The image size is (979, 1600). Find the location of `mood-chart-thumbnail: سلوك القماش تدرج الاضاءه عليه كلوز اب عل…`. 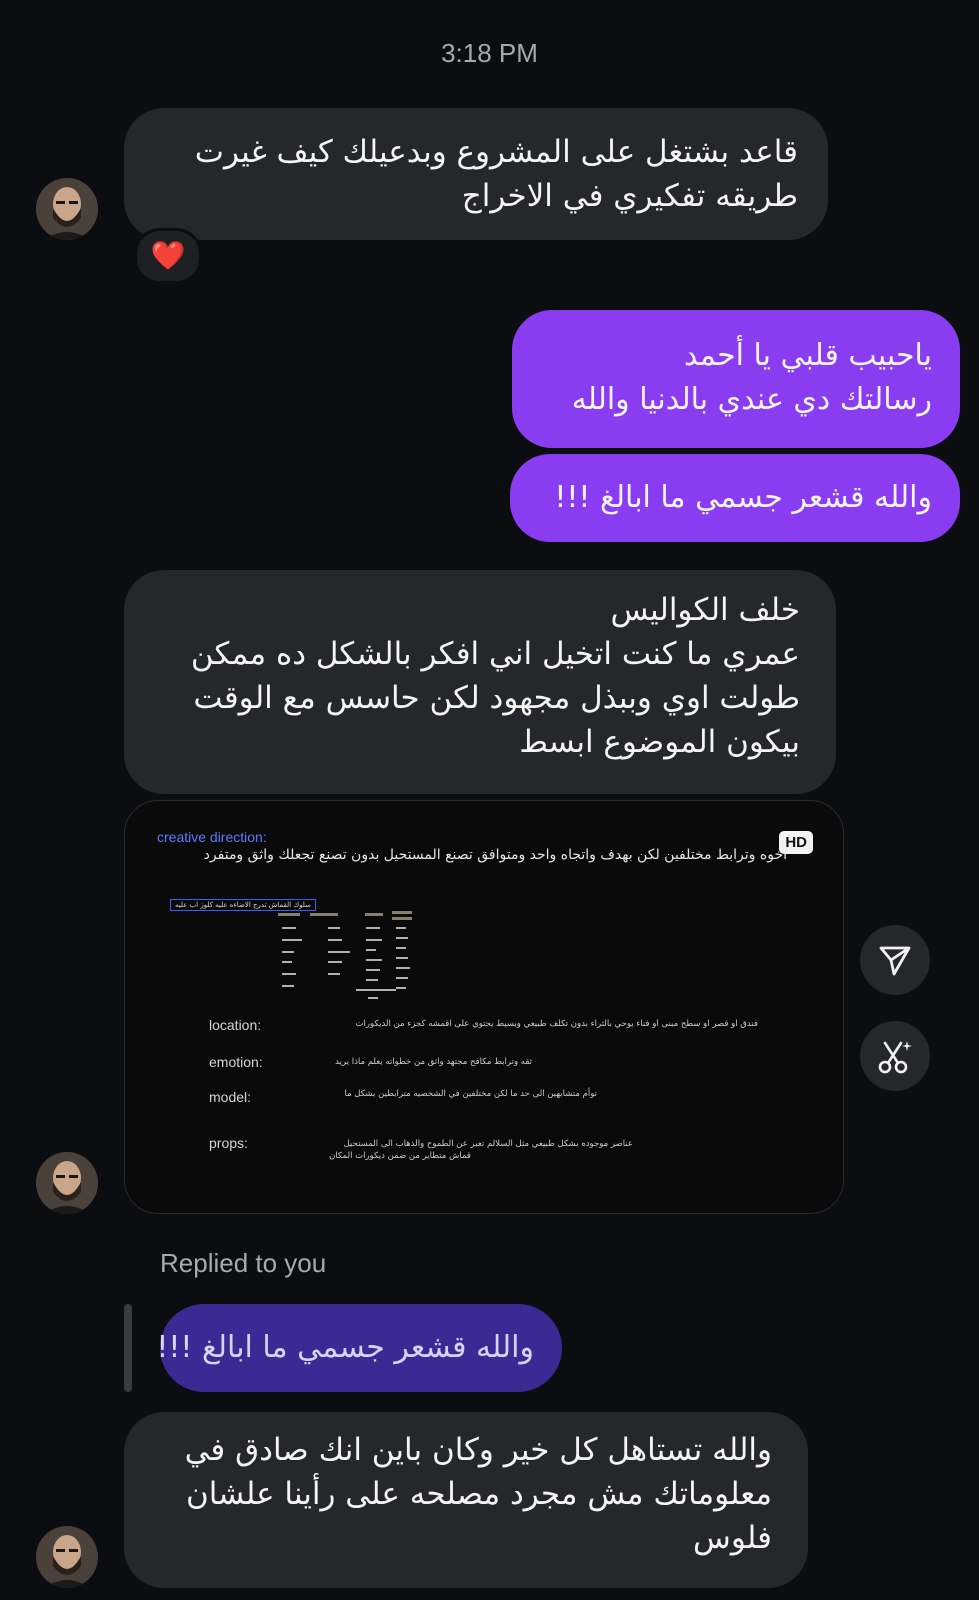

mood-chart-thumbnail: سلوك القماش تدرج الاضاءه عليه كلوز اب عل… is located at coordinates (295, 959).